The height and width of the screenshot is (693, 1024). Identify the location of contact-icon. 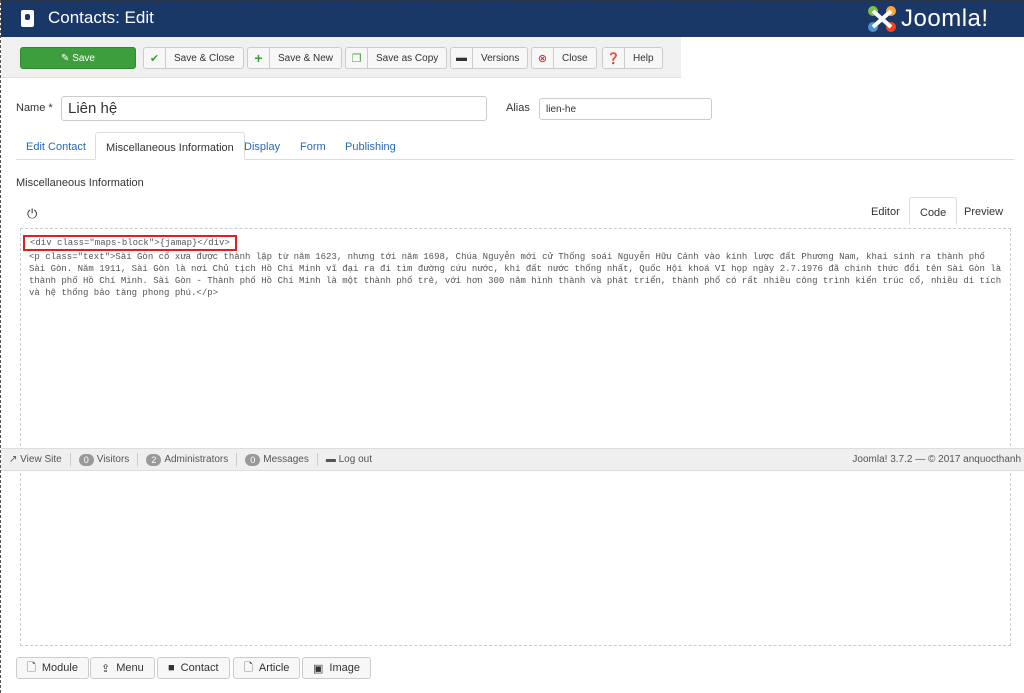
(27, 18).